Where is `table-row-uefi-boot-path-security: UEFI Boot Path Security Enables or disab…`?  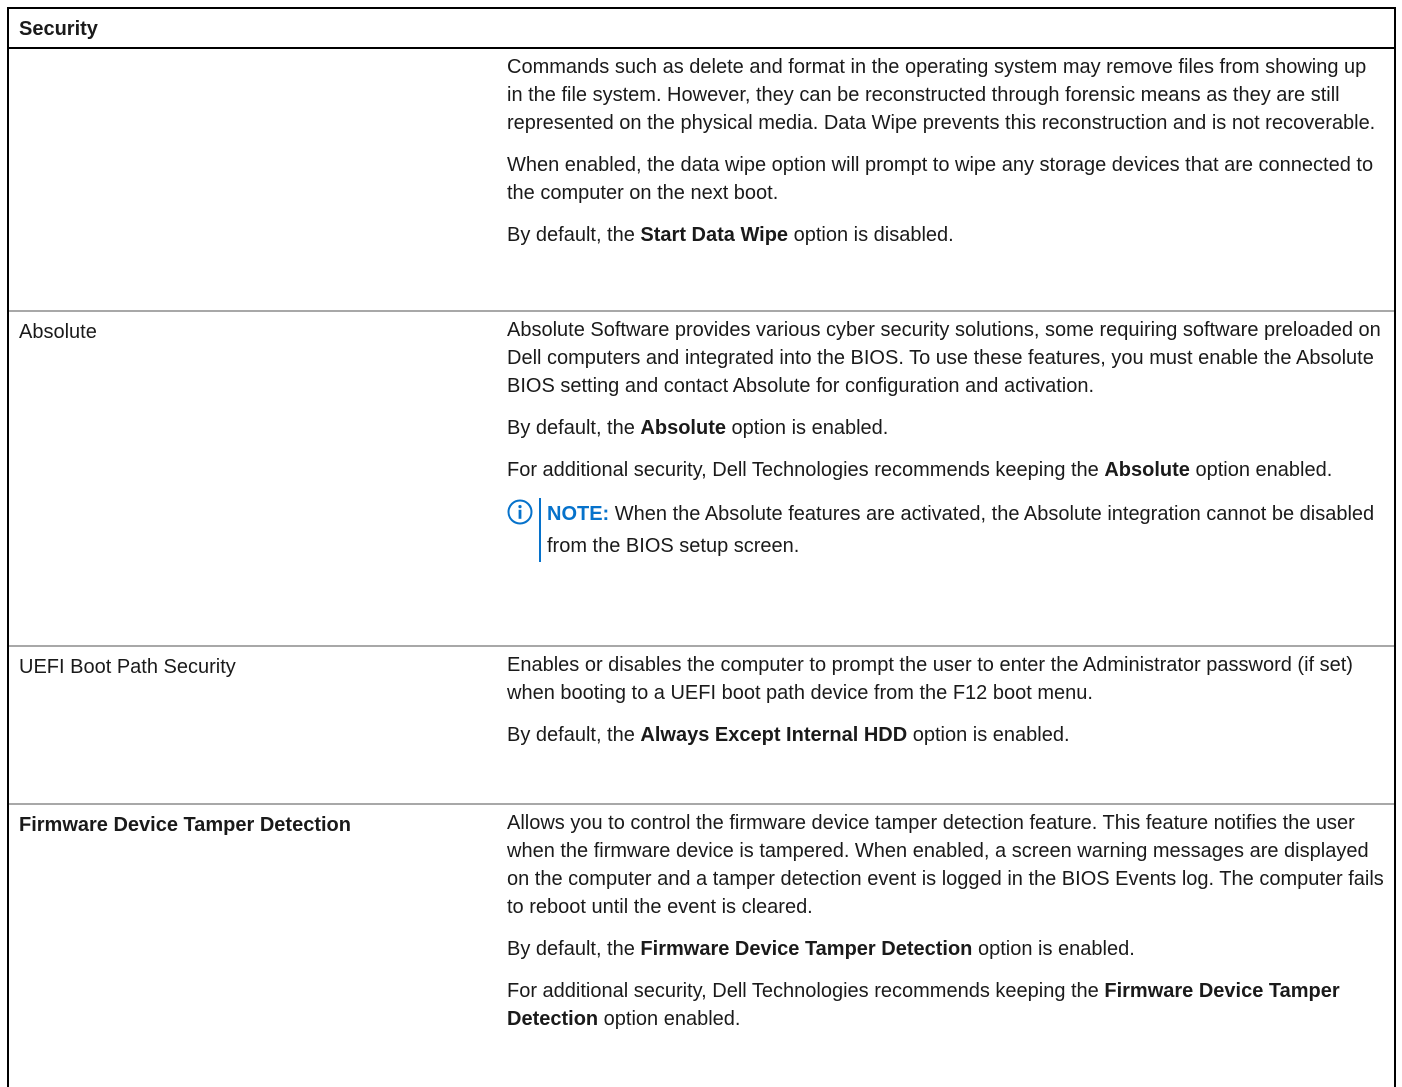
table-row-uefi-boot-path-security: UEFI Boot Path Security Enables or disab… is located at coordinates (701, 726).